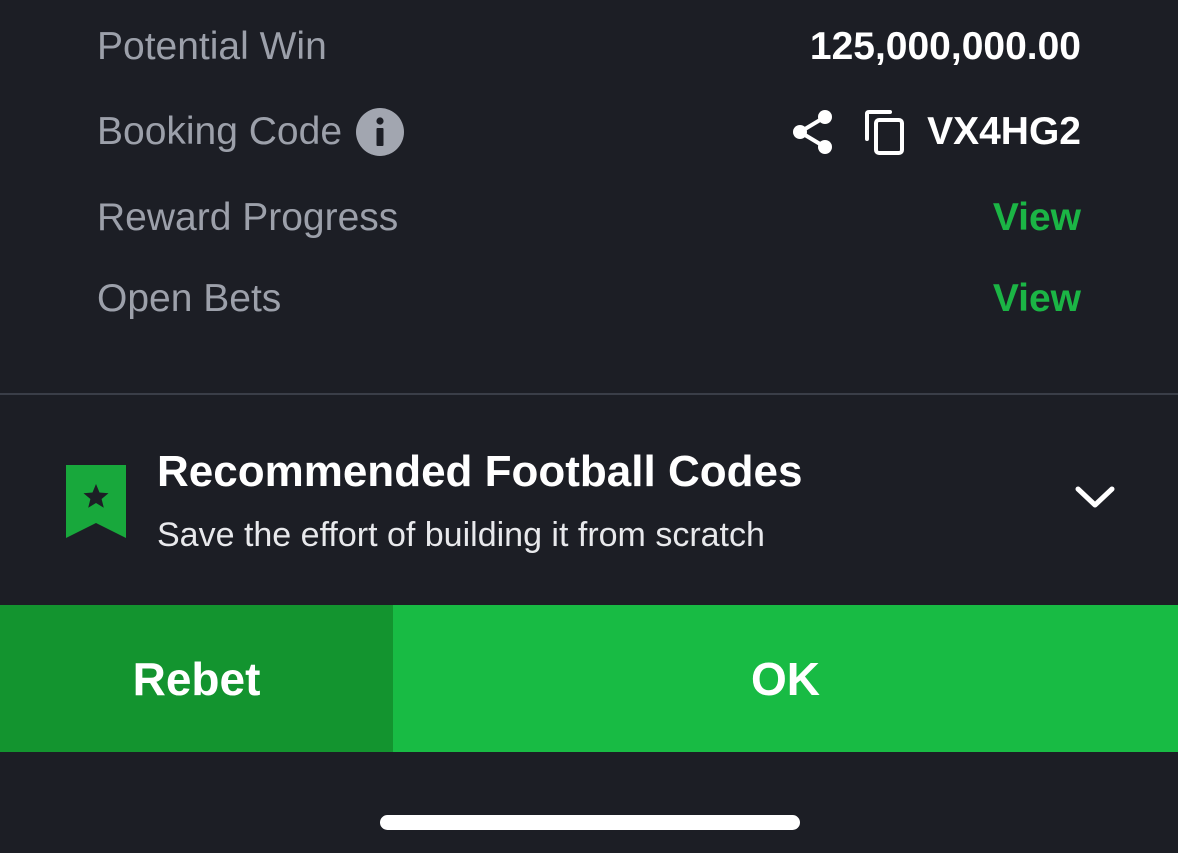  I want to click on booking-code-label-group: Booking Code, so click(251, 132).